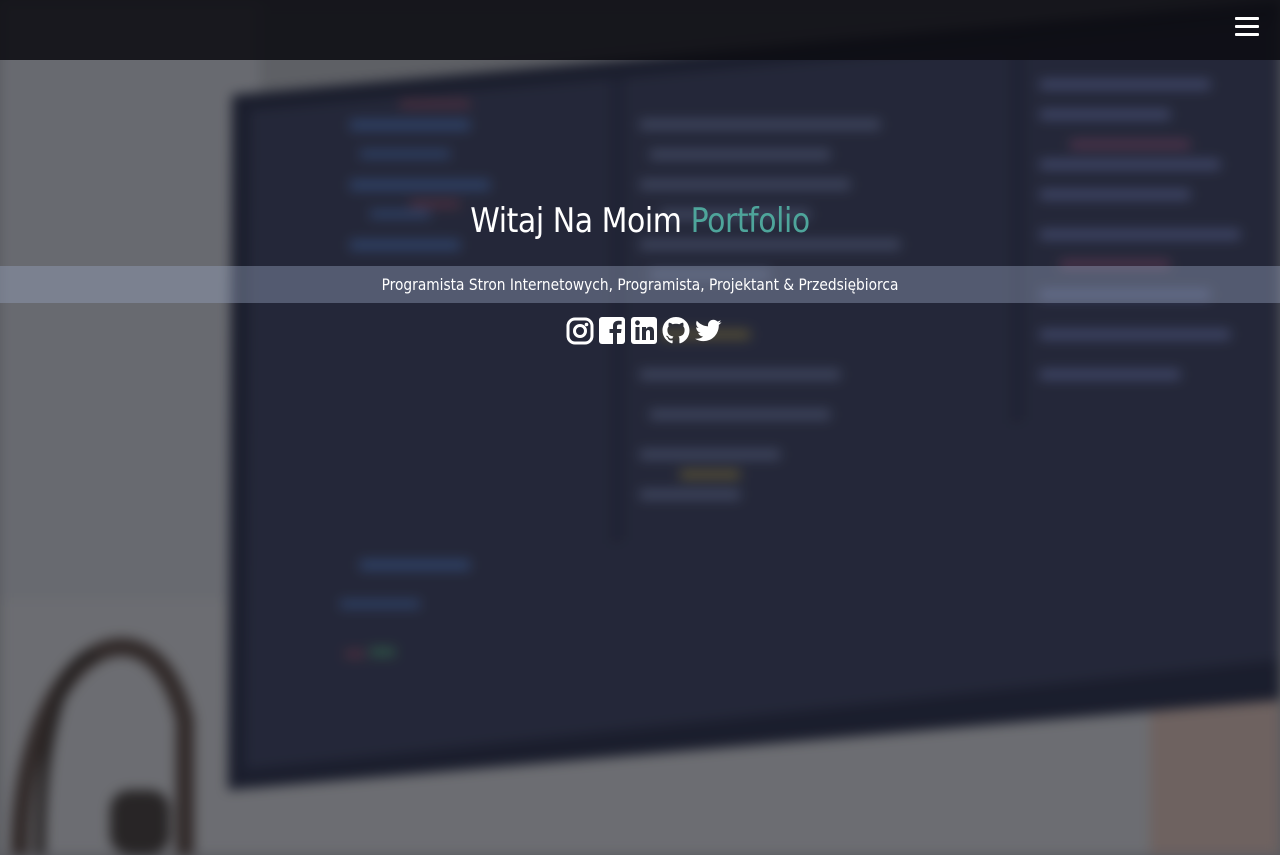  I want to click on twitter-icon, so click(708, 330).